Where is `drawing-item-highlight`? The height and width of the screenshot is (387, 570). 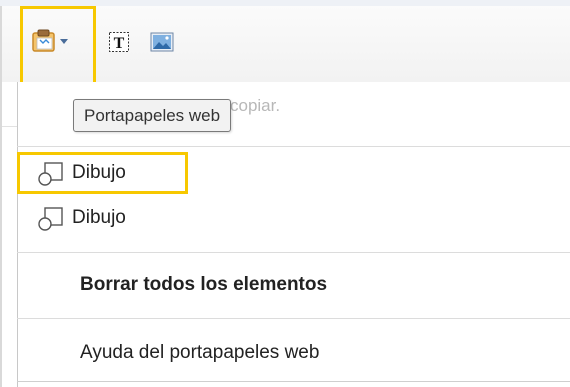 drawing-item-highlight is located at coordinates (102, 173).